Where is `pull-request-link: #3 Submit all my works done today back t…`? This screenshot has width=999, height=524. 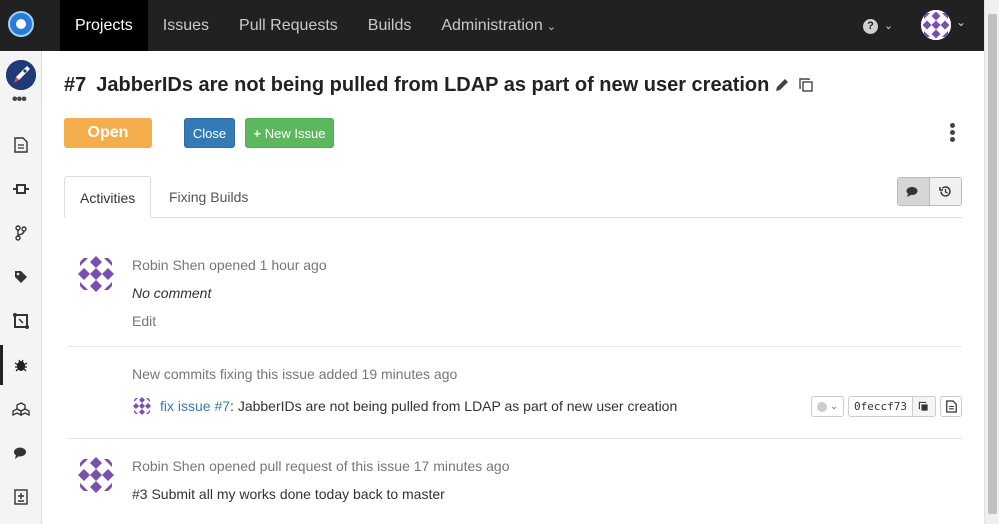 pull-request-link: #3 Submit all my works done today back t… is located at coordinates (288, 494).